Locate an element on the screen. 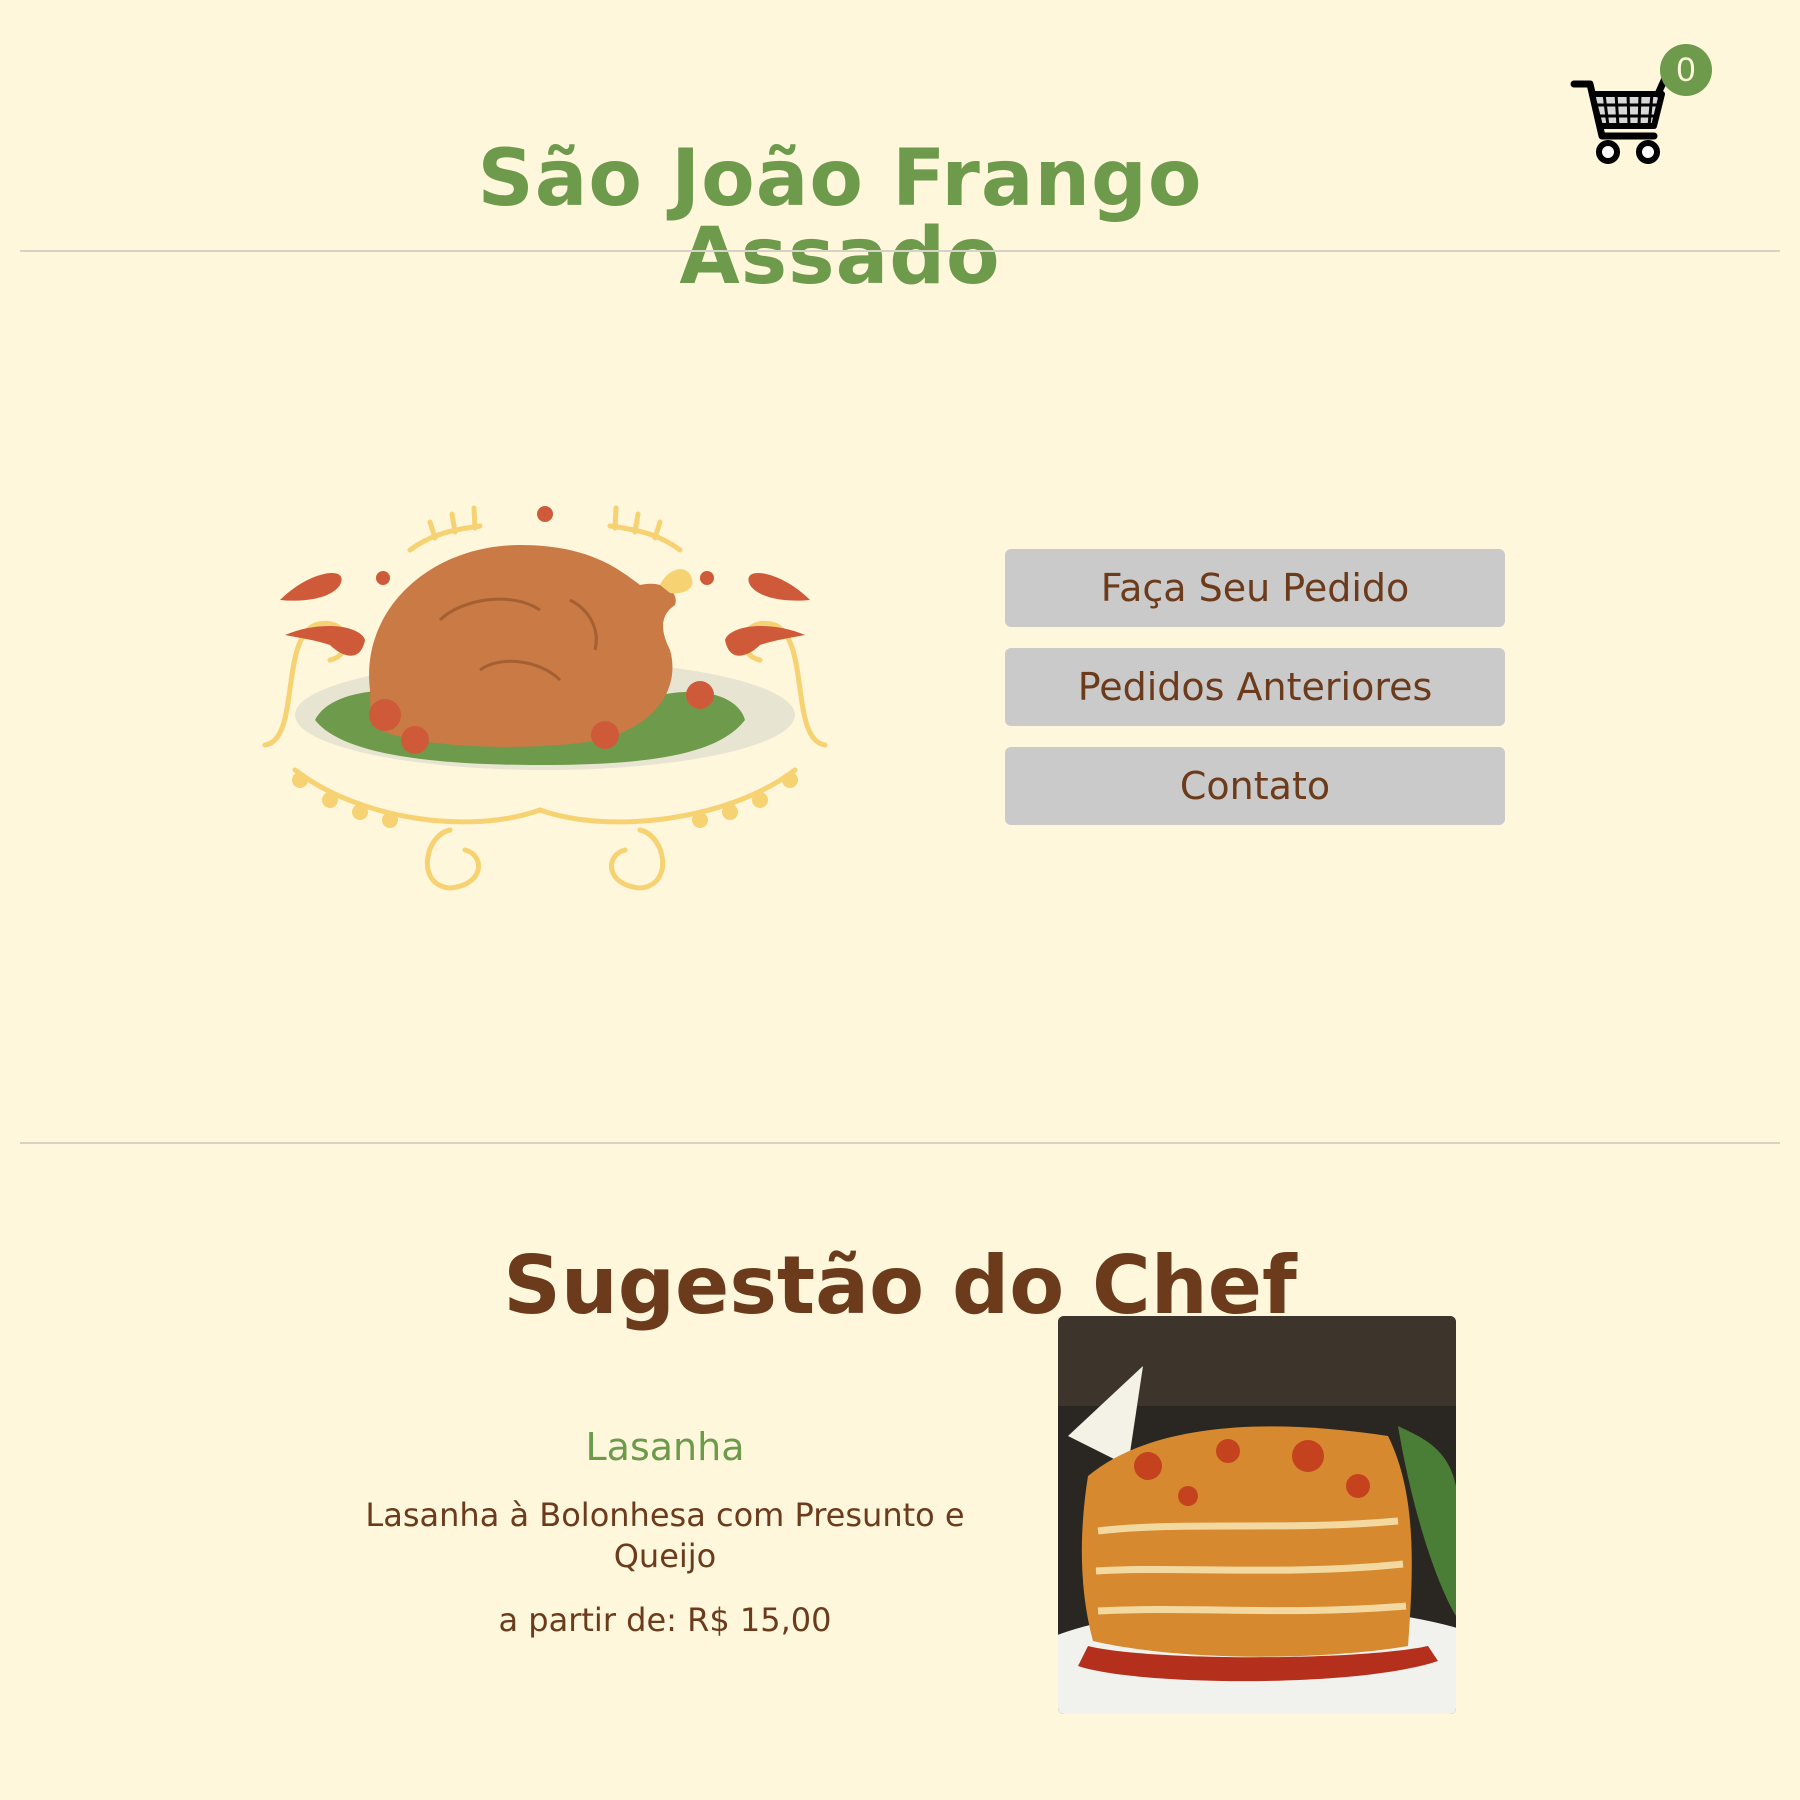 The image size is (1800, 1800). lasagna-photo is located at coordinates (1257, 1515).